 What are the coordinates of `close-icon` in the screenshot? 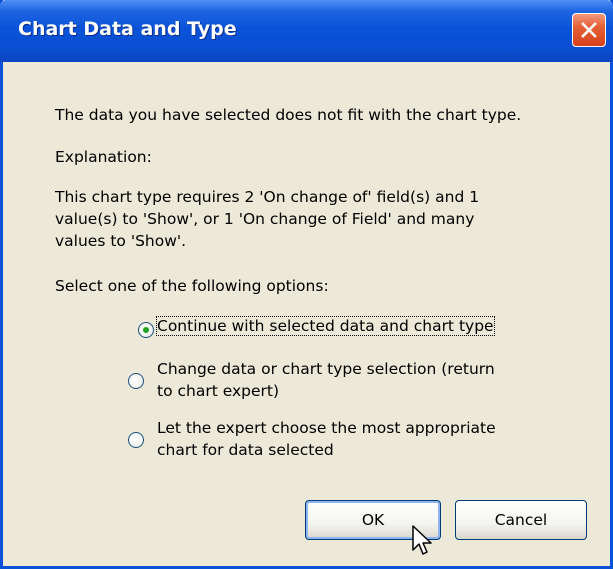 It's located at (589, 30).